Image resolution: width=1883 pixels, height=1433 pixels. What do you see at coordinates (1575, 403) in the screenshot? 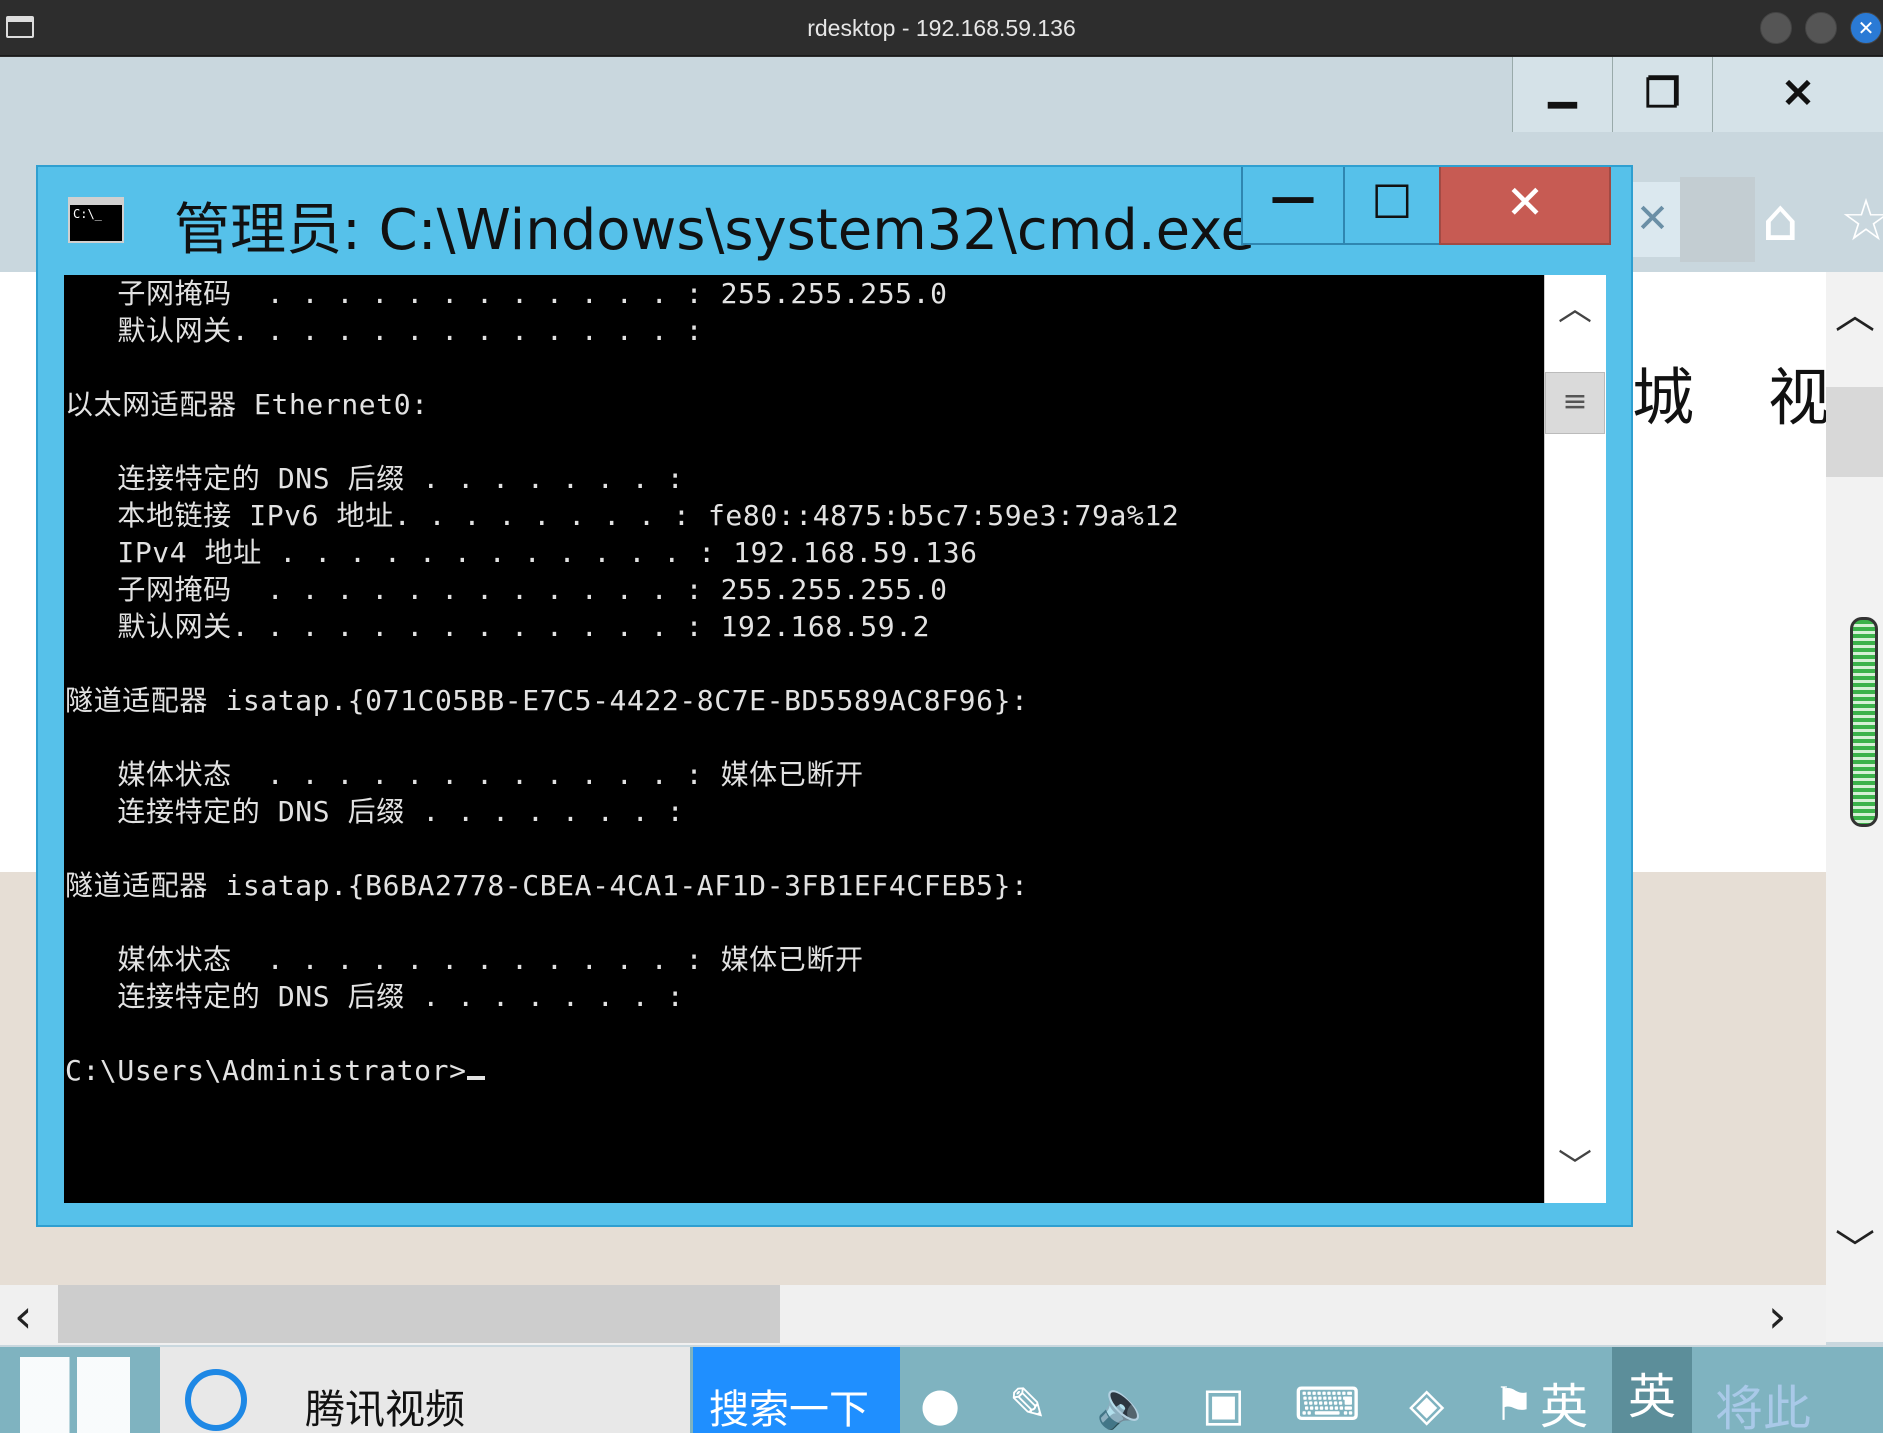
I see `scroll-thumb: ≡` at bounding box center [1575, 403].